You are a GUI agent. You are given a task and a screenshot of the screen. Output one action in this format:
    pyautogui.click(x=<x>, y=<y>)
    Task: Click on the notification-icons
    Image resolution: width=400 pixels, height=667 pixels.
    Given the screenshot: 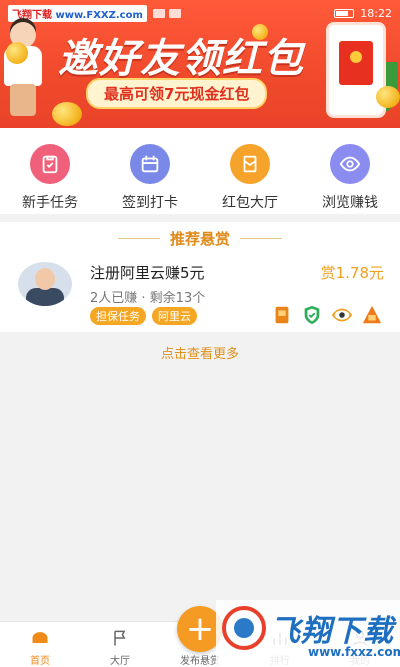 What is the action you would take?
    pyautogui.click(x=166, y=13)
    